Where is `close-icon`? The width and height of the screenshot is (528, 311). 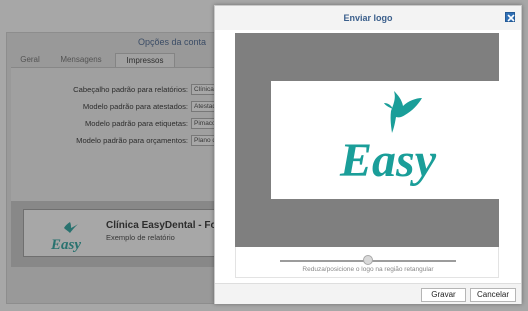 close-icon is located at coordinates (510, 17).